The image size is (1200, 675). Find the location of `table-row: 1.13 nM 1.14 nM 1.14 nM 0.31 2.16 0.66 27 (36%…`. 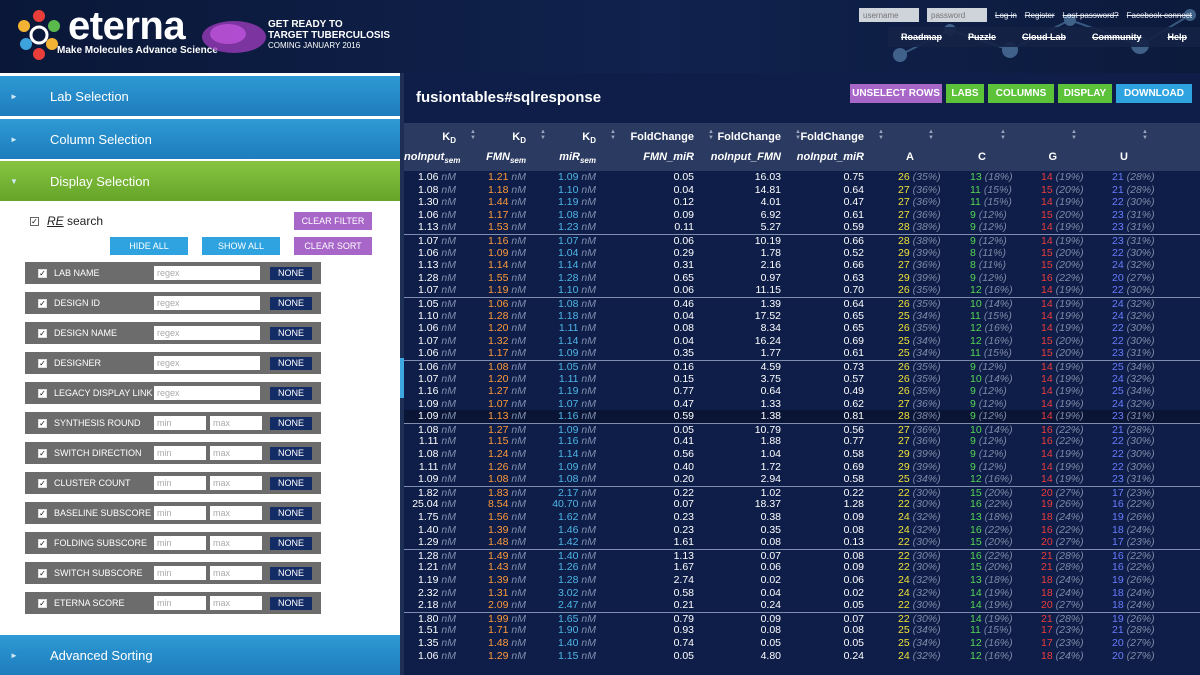

table-row: 1.13 nM 1.14 nM 1.14 nM 0.31 2.16 0.66 27 (36%… is located at coordinates (802, 265).